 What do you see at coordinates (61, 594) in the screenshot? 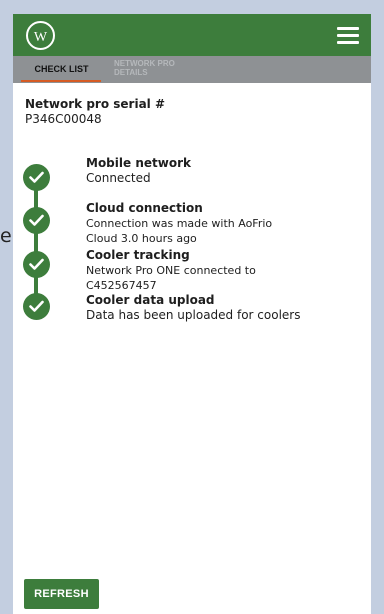
I see `refresh-button: REFRESH` at bounding box center [61, 594].